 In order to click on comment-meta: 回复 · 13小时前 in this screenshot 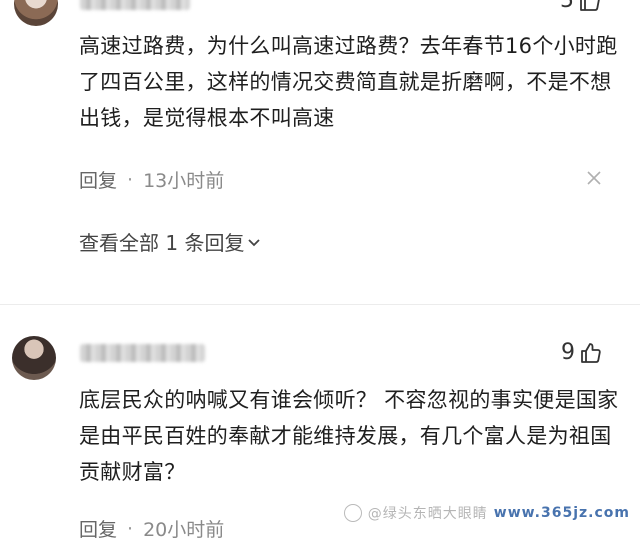, I will do `click(151, 179)`.